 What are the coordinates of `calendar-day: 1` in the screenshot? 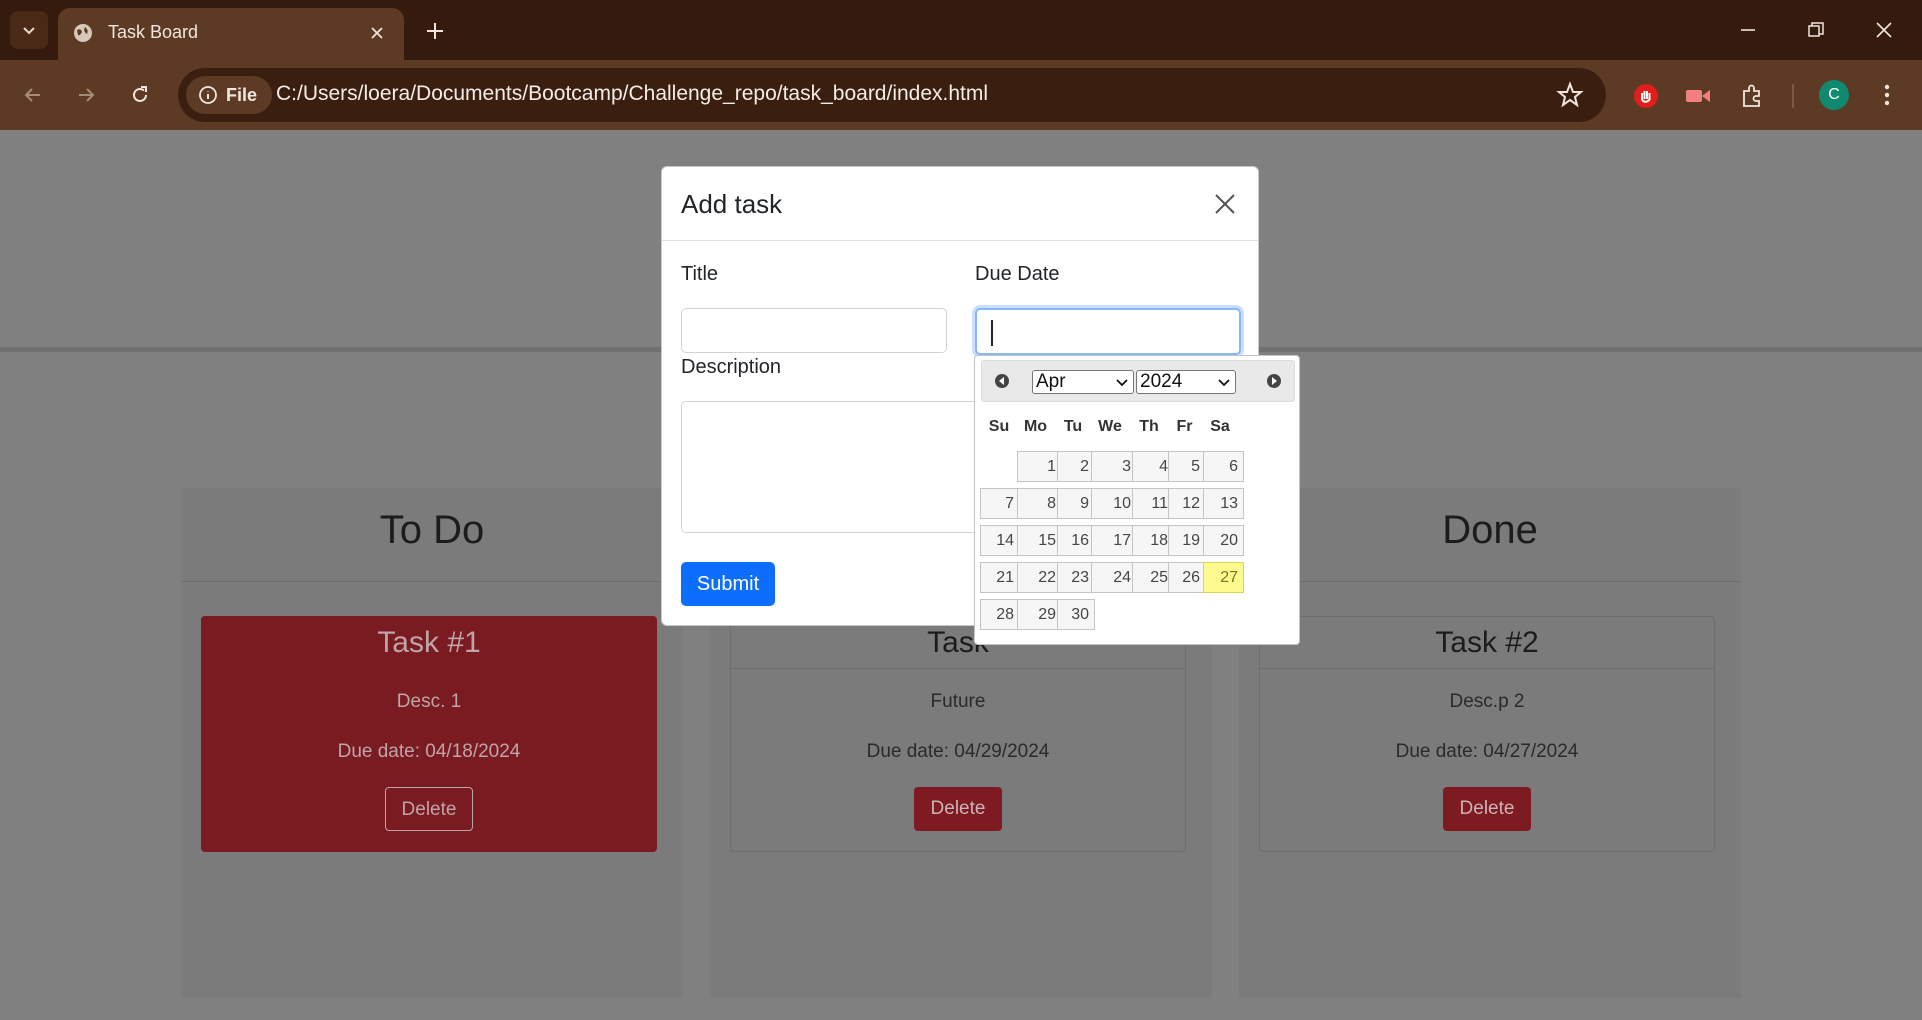 It's located at (1039, 466).